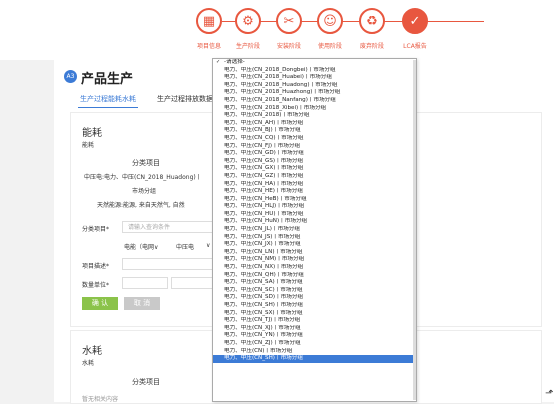  Describe the element at coordinates (143, 177) in the screenshot. I see `table-row: 中压电:电力、中压(CN_2018_Huadong)丨` at that location.